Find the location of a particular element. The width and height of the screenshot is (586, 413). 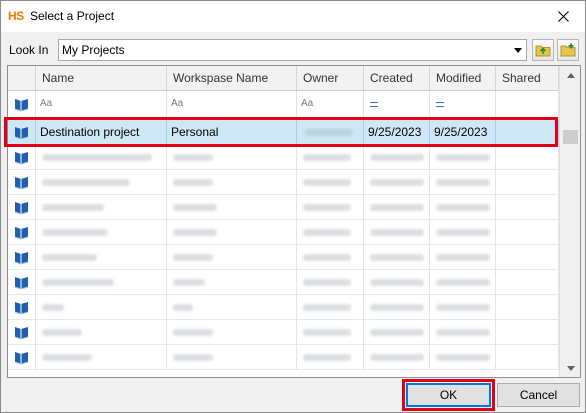

header-name-label: Name is located at coordinates (58, 78).